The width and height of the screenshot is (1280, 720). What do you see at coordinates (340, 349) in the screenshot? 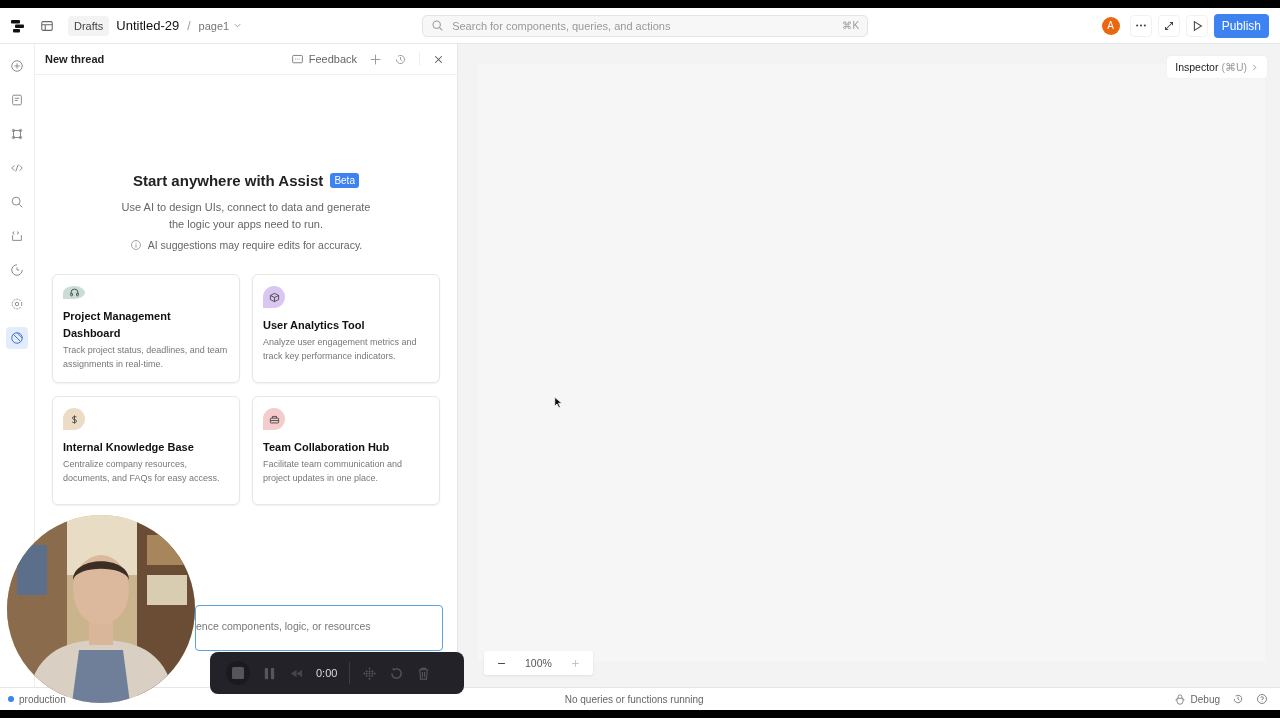
I see `card-description: Analyze user engagement metrics and track key performance indicators.` at bounding box center [340, 349].